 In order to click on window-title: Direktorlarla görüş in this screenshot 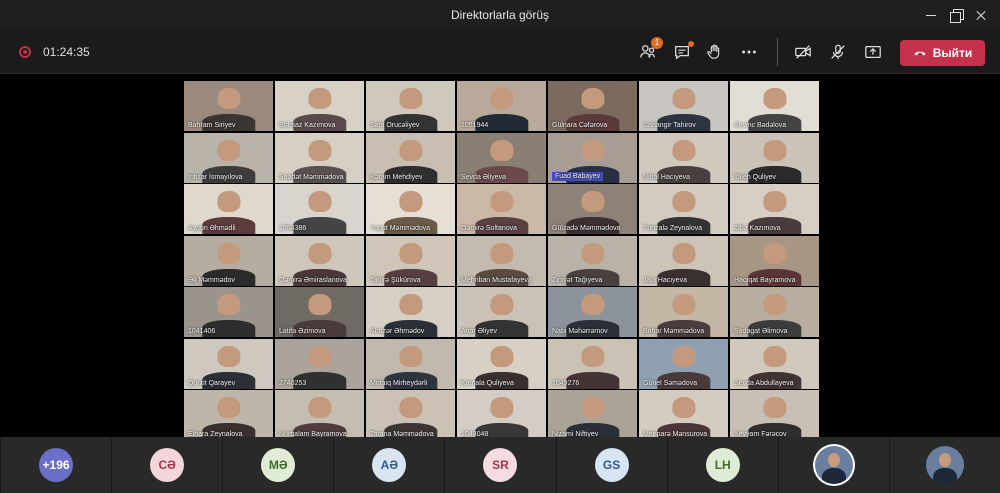, I will do `click(500, 15)`.